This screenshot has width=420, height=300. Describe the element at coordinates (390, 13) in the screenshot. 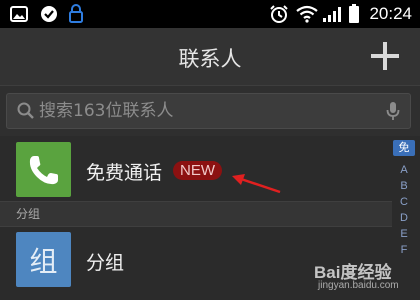

I see `status-time: 20:24` at that location.